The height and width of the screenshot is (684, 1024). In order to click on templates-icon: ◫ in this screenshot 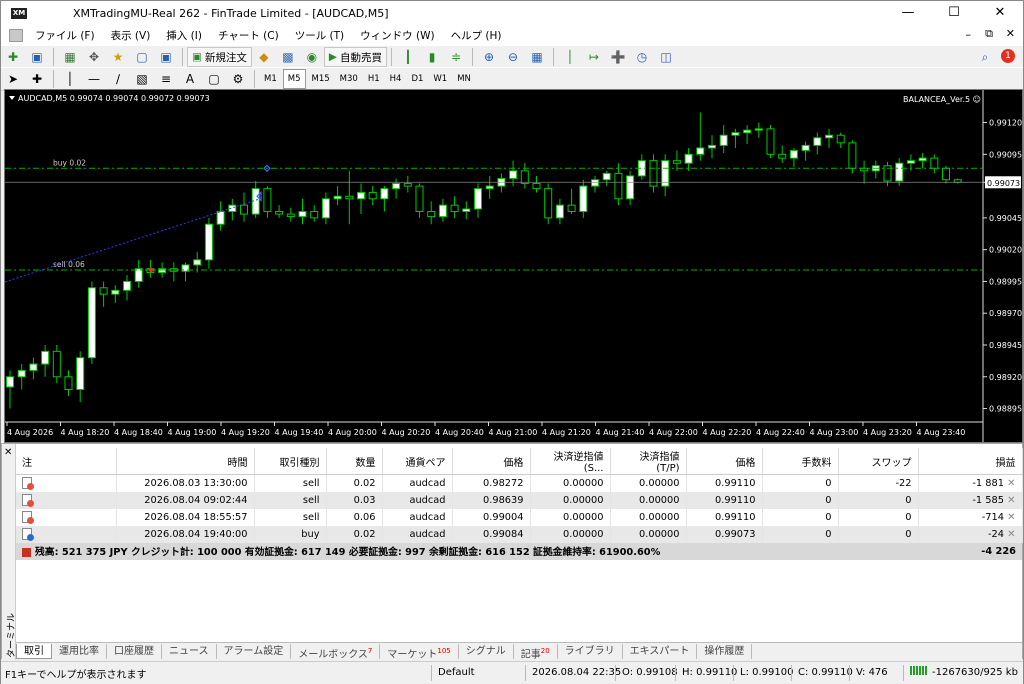, I will do `click(666, 57)`.